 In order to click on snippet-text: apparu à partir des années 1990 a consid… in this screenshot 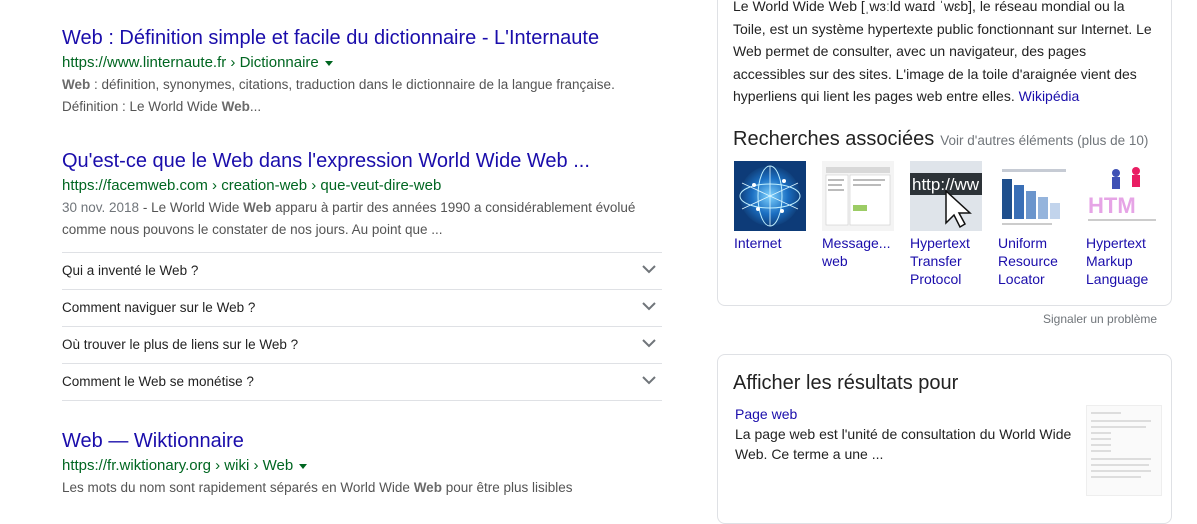, I will do `click(453, 207)`.